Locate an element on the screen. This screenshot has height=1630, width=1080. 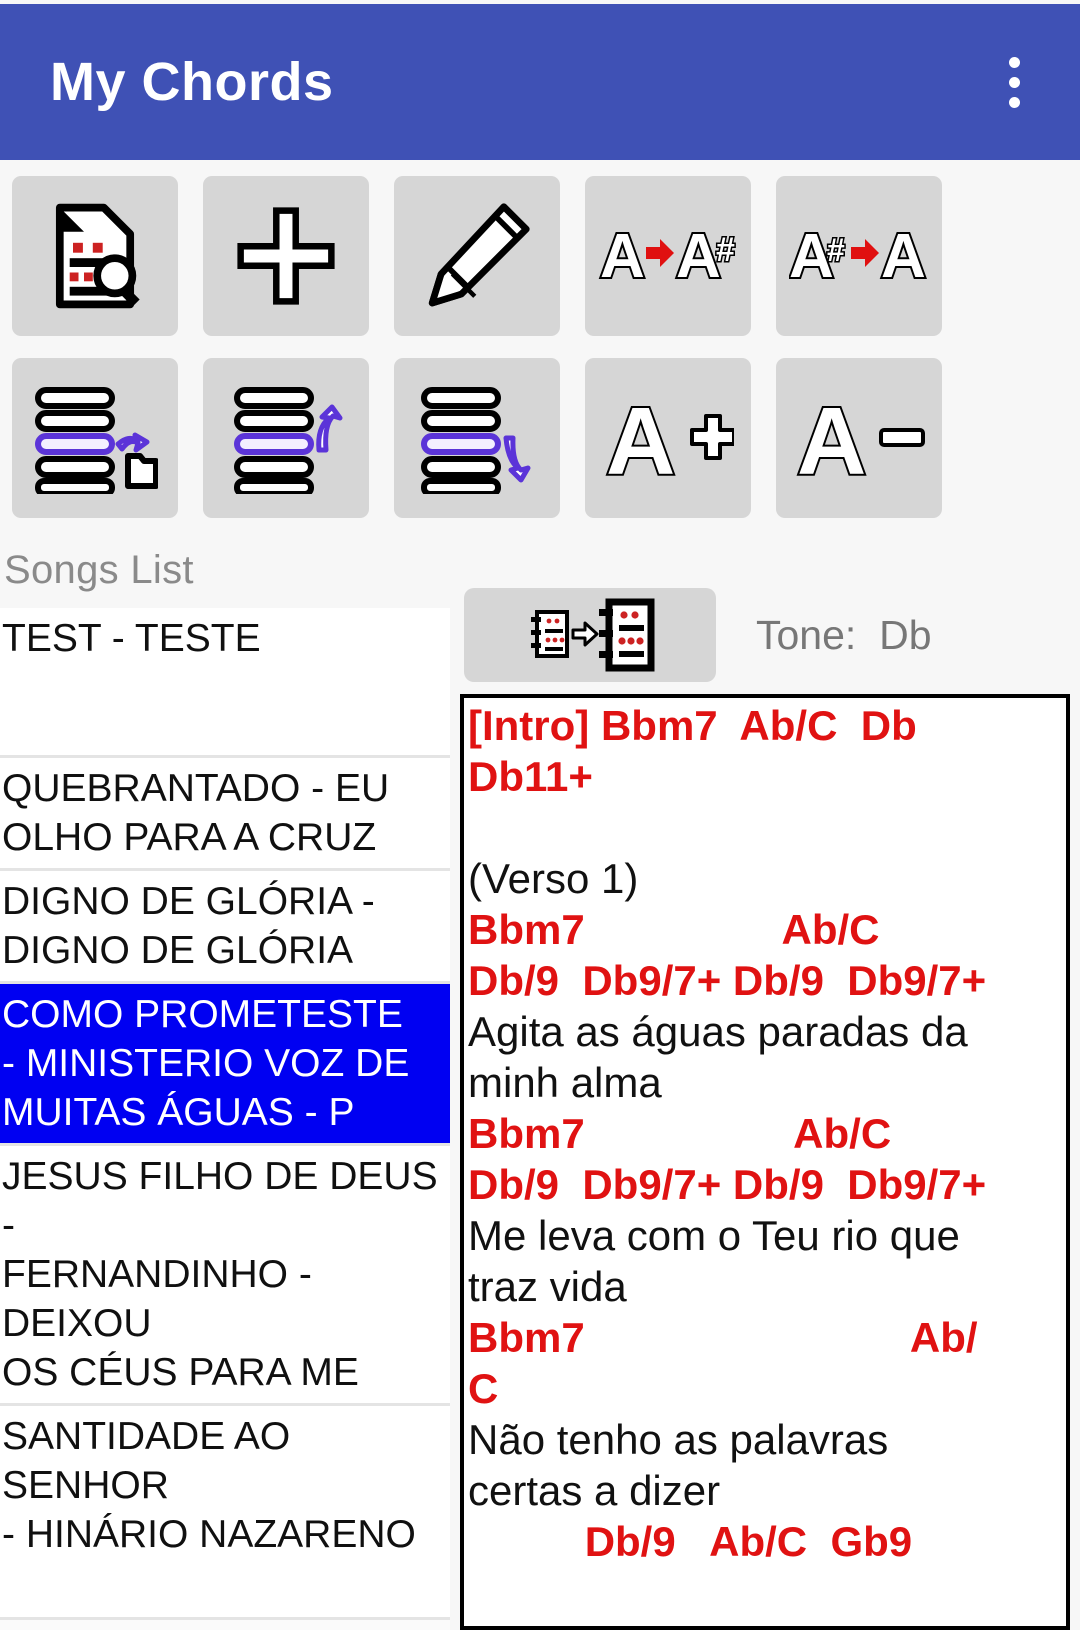
toolbar-row-1: A A # A # A is located at coordinates (540, 256).